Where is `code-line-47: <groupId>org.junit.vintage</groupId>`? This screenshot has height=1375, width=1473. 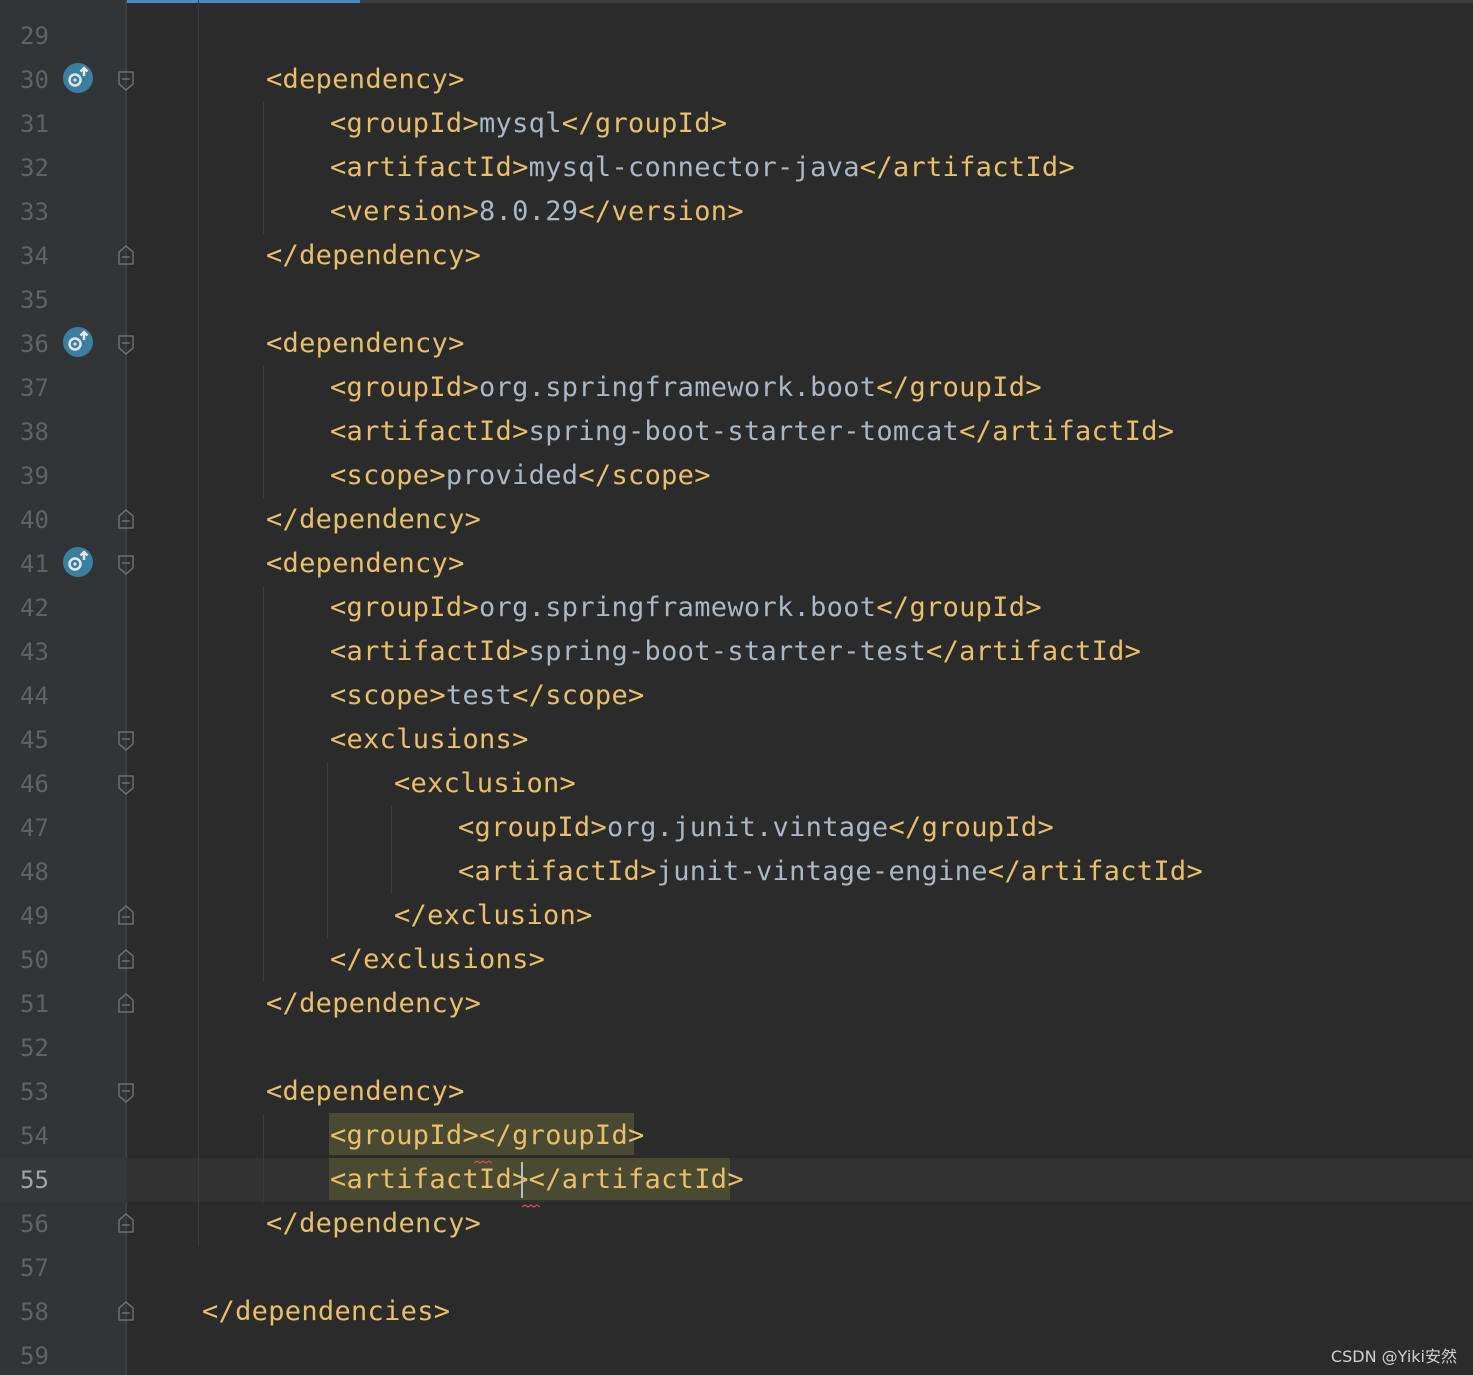 code-line-47: <groupId>org.junit.vintage</groupId> is located at coordinates (756, 828).